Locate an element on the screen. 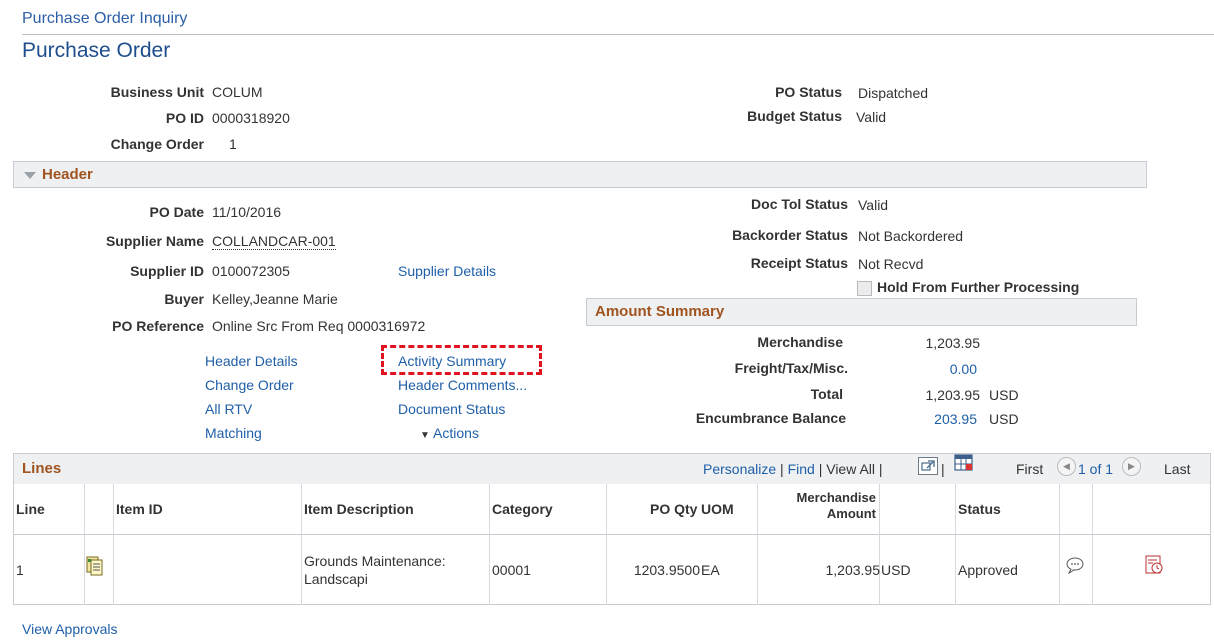 The height and width of the screenshot is (644, 1214). next-arrow-icon: ▶ is located at coordinates (1131, 466).